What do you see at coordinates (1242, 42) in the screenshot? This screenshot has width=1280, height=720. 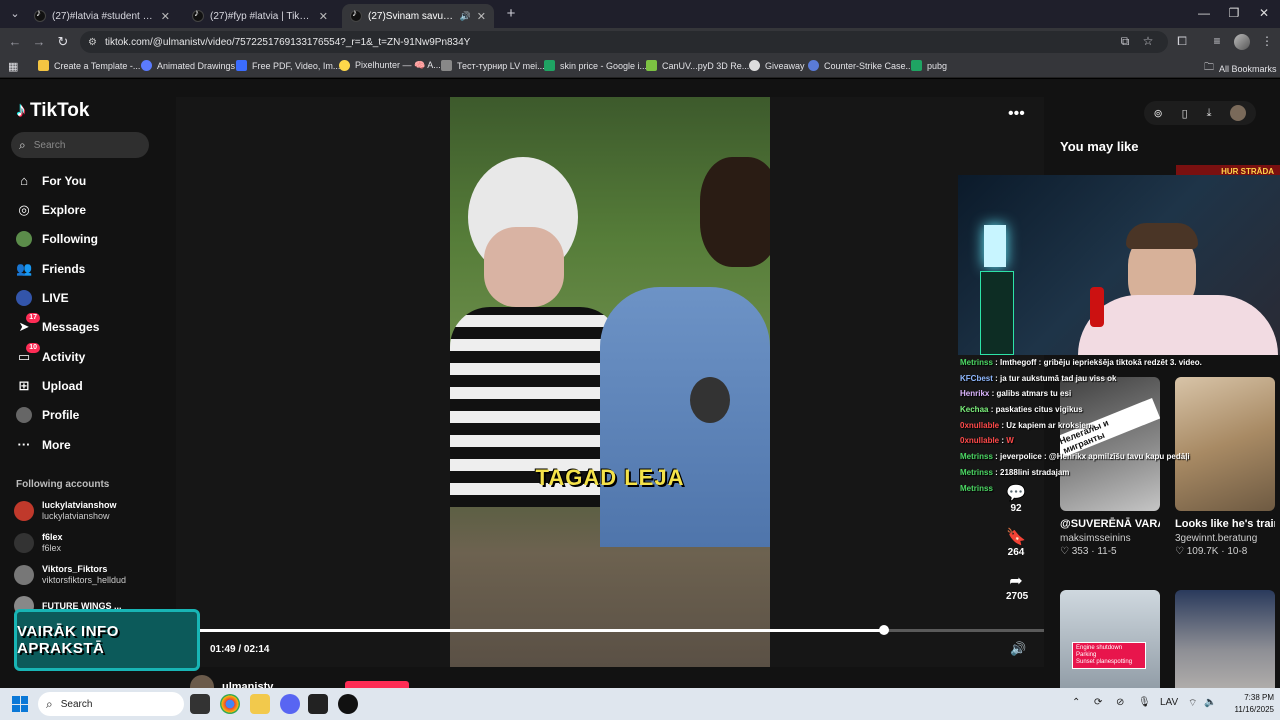 I see `profile-avatar` at bounding box center [1242, 42].